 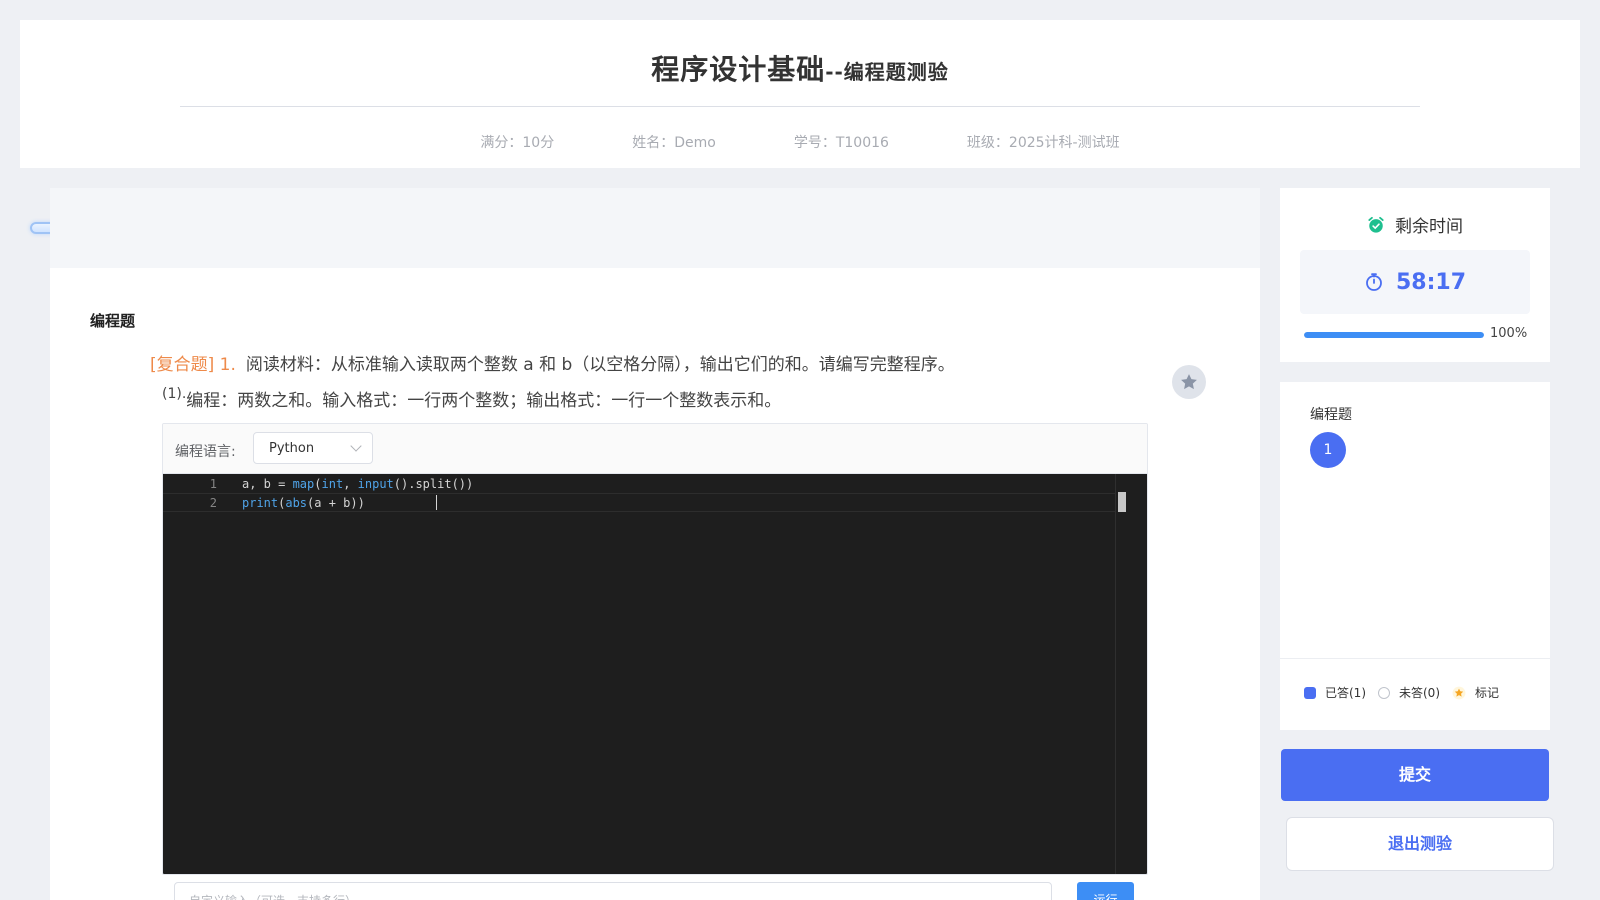 I want to click on editor-toolbar: 编程语言: Python, so click(x=655, y=449).